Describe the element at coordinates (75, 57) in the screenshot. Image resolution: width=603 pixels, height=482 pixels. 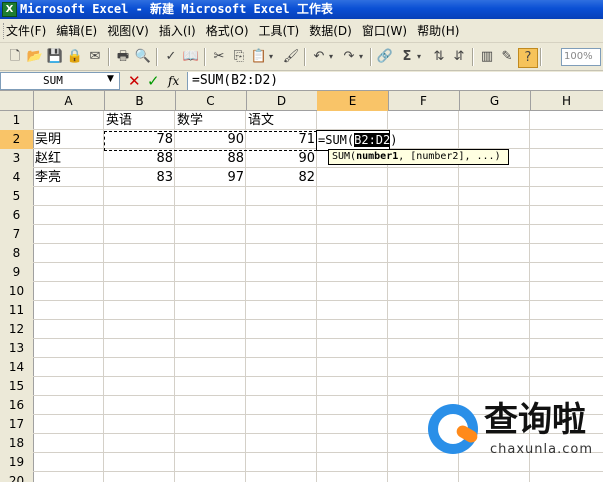
I see `permission-icon: 🔒` at that location.